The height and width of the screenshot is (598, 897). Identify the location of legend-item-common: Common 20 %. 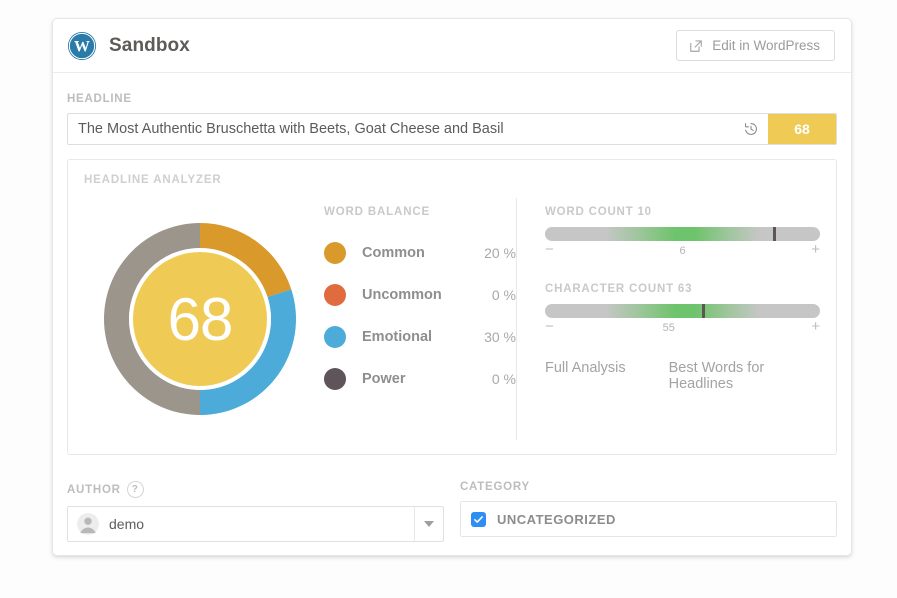
(420, 253).